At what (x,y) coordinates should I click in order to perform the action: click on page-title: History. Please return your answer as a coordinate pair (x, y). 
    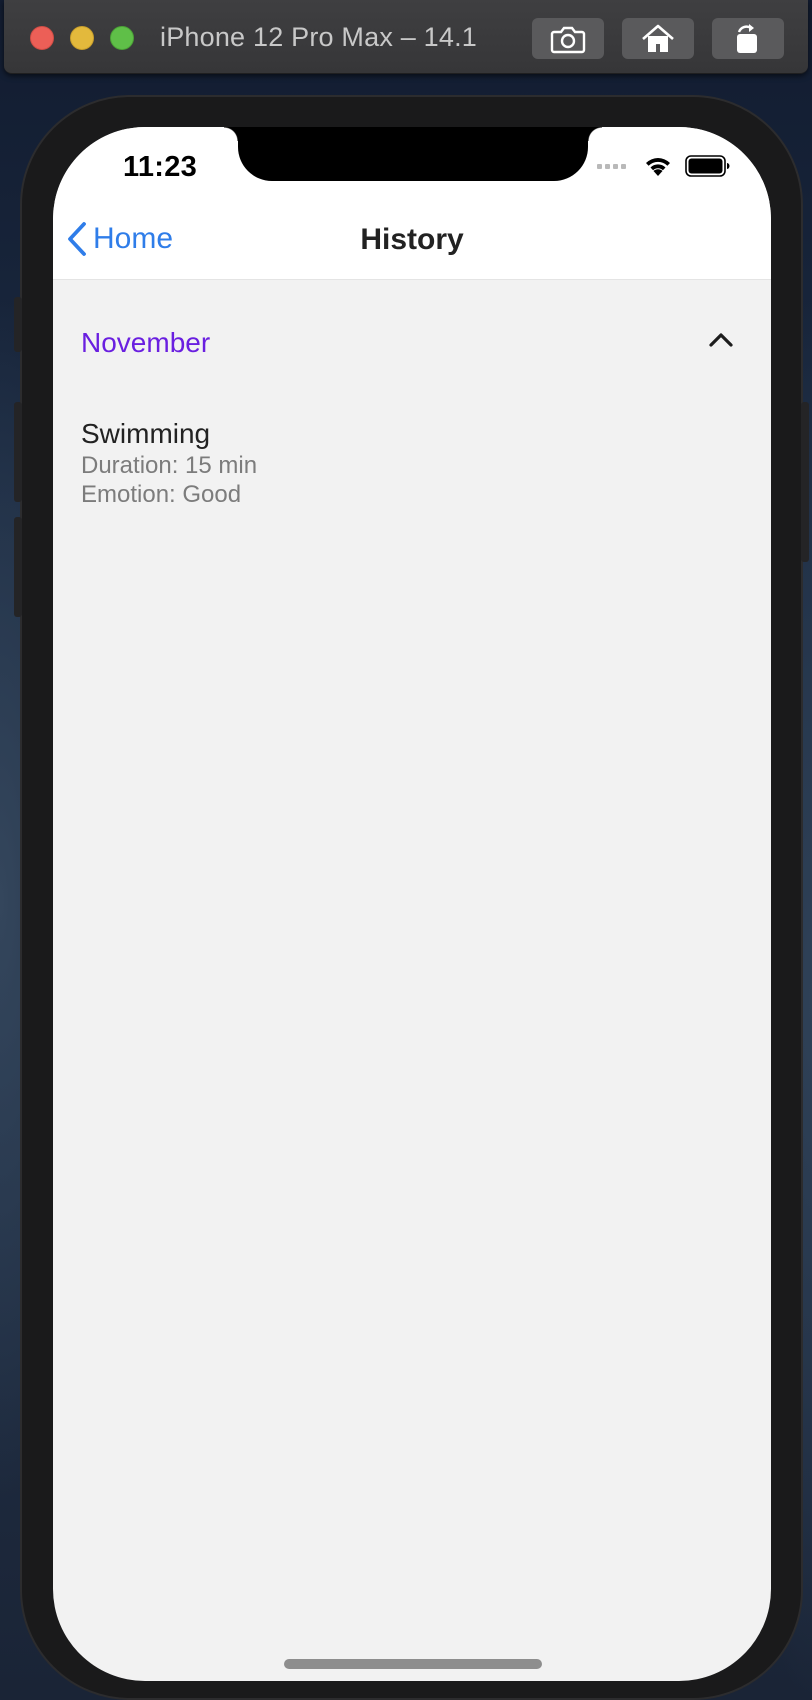
    Looking at the image, I should click on (412, 239).